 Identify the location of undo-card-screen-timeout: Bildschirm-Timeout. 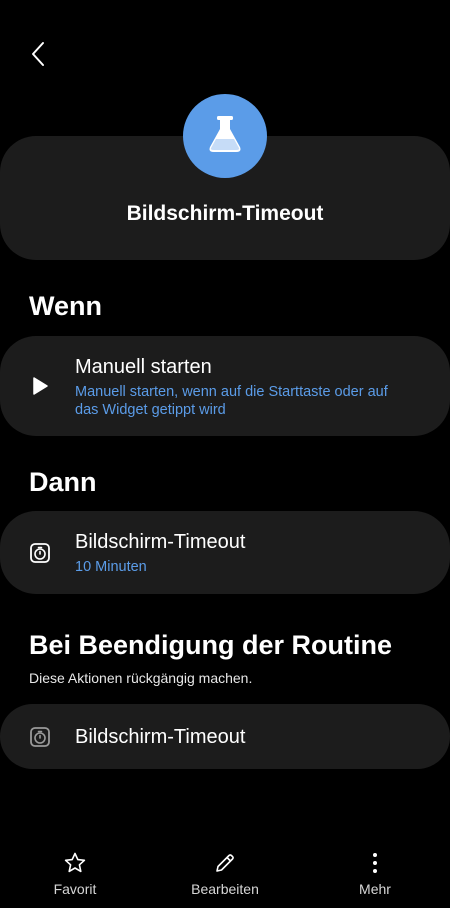
(225, 736).